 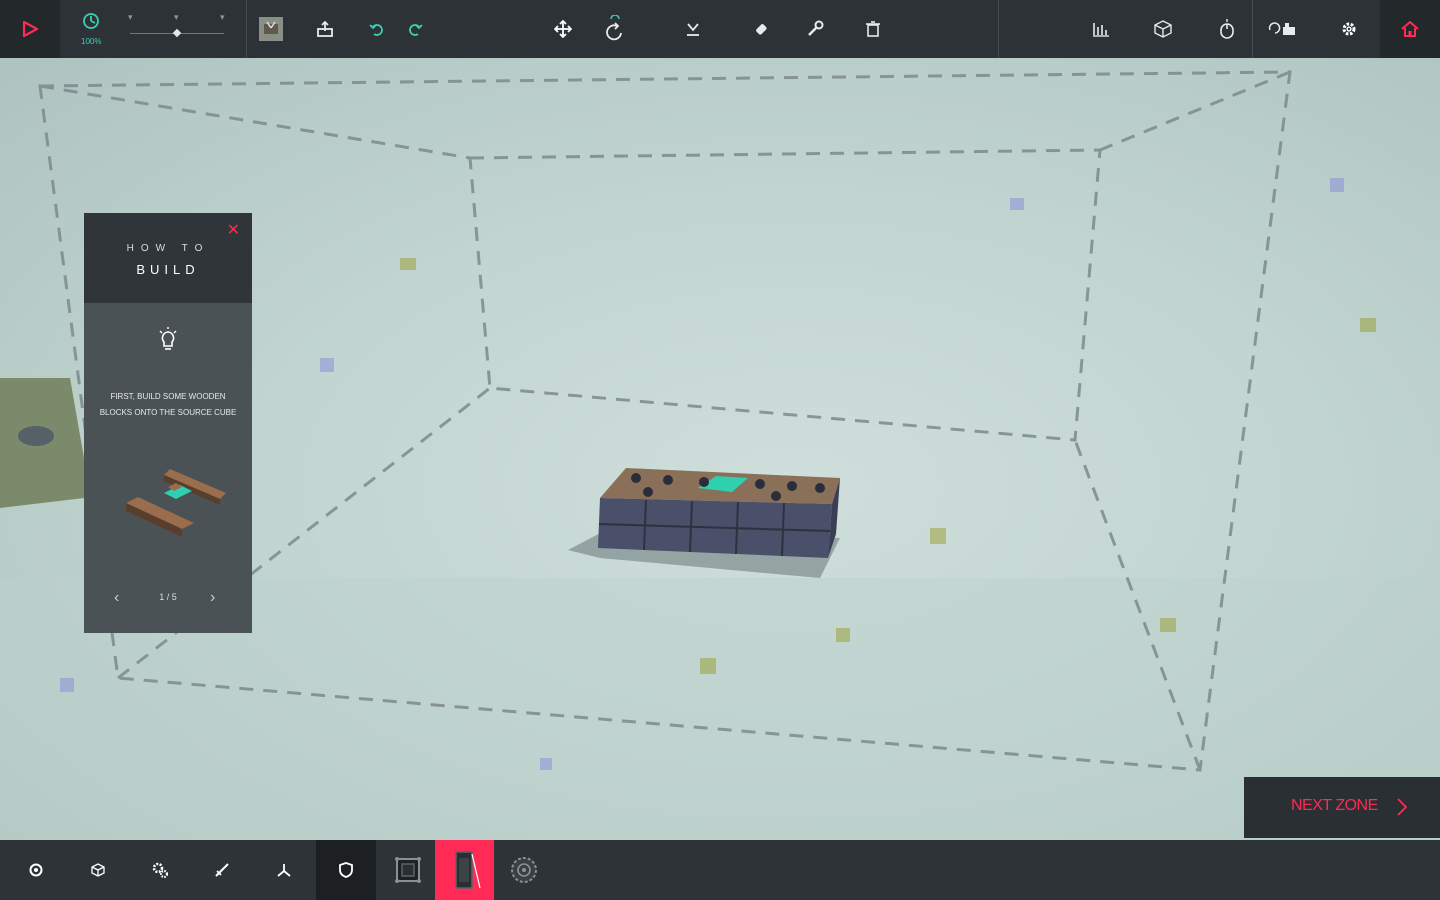 I want to click on switch-view-button, so click(x=1282, y=29).